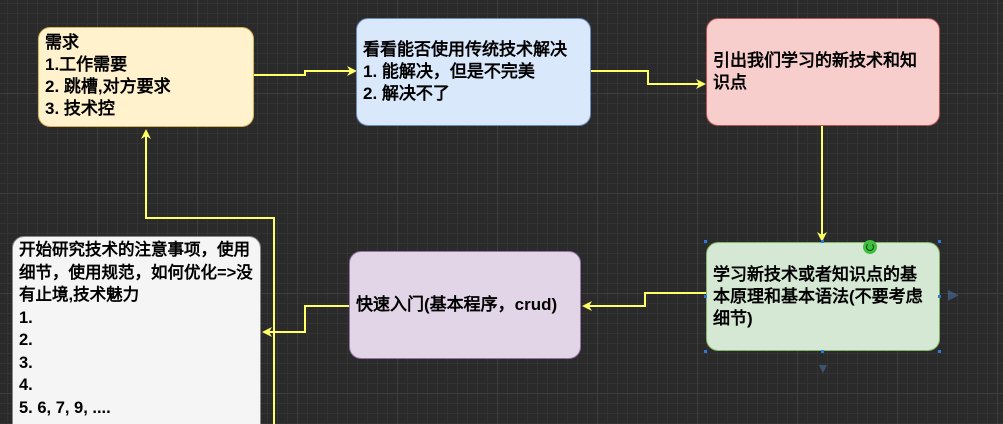 This screenshot has height=424, width=1003. What do you see at coordinates (305, 71) in the screenshot?
I see `edge-requirements-to-traditional` at bounding box center [305, 71].